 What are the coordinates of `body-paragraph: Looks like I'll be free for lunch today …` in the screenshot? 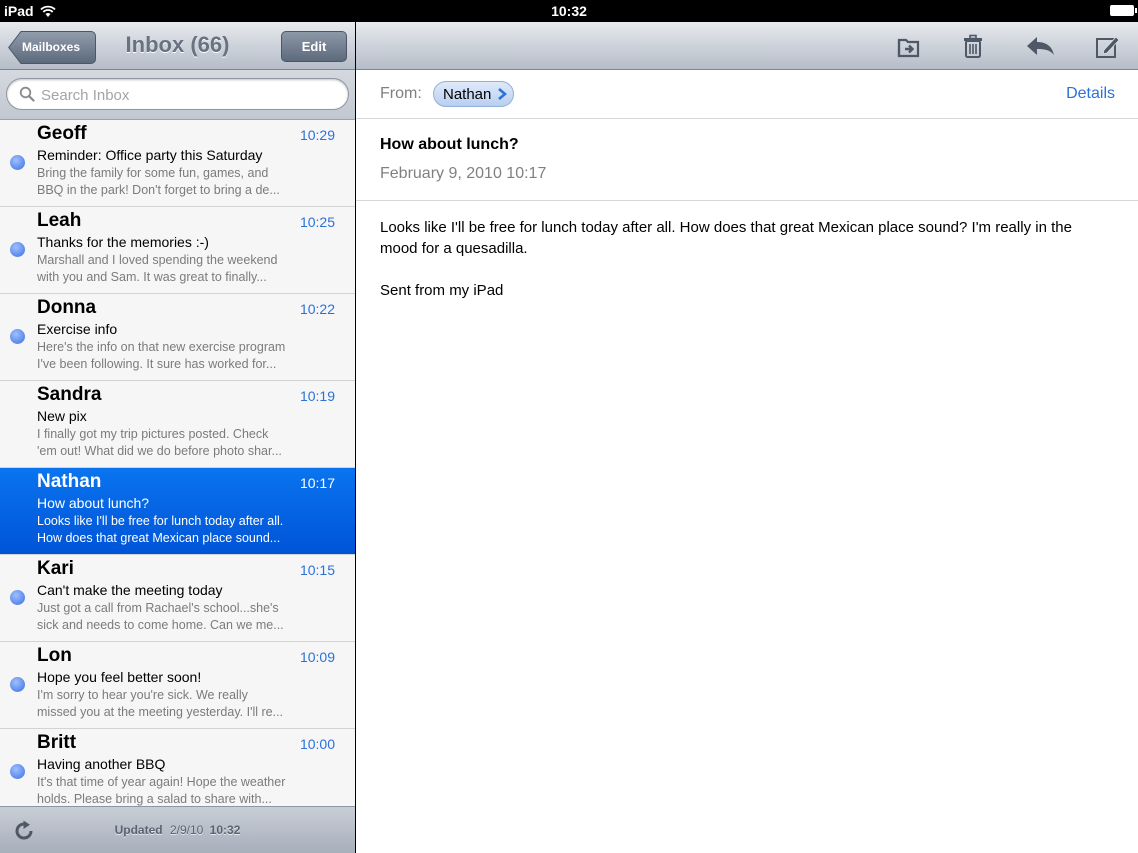 It's located at (726, 238).